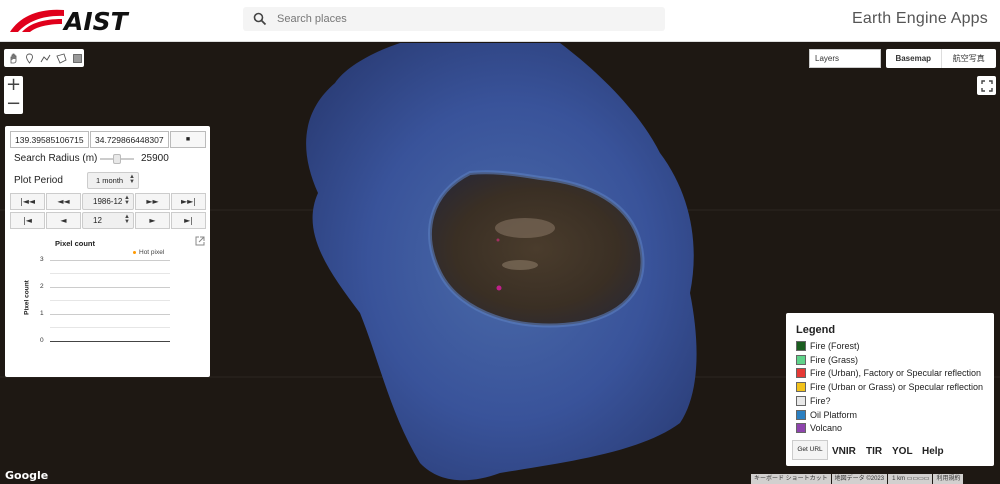 The width and height of the screenshot is (1000, 484). I want to click on legend-label: Fire (Grass), so click(834, 359).